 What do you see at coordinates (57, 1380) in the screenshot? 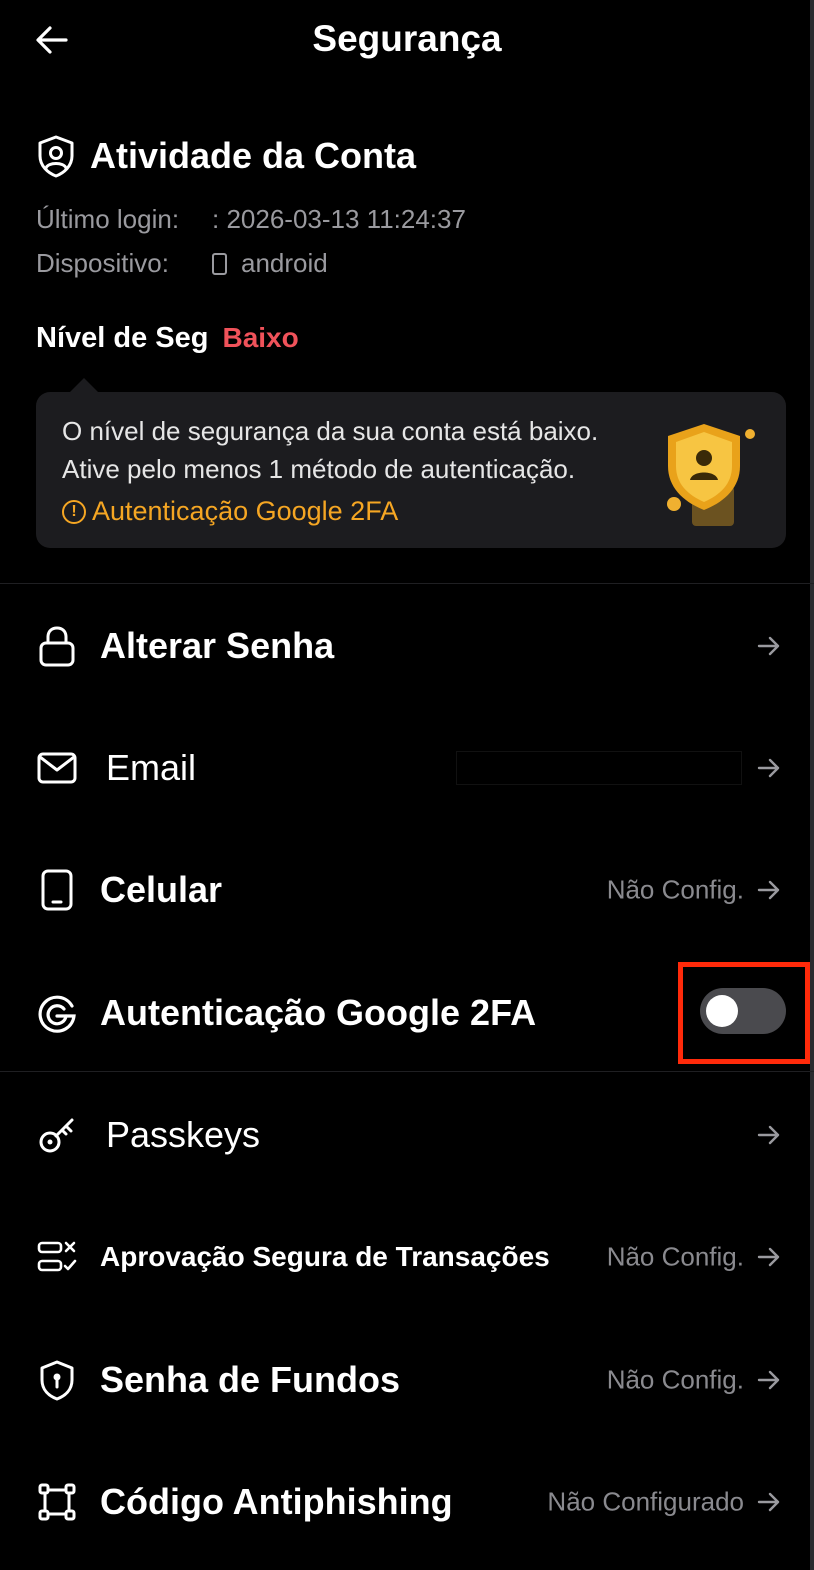
I see `shield-lock-icon` at bounding box center [57, 1380].